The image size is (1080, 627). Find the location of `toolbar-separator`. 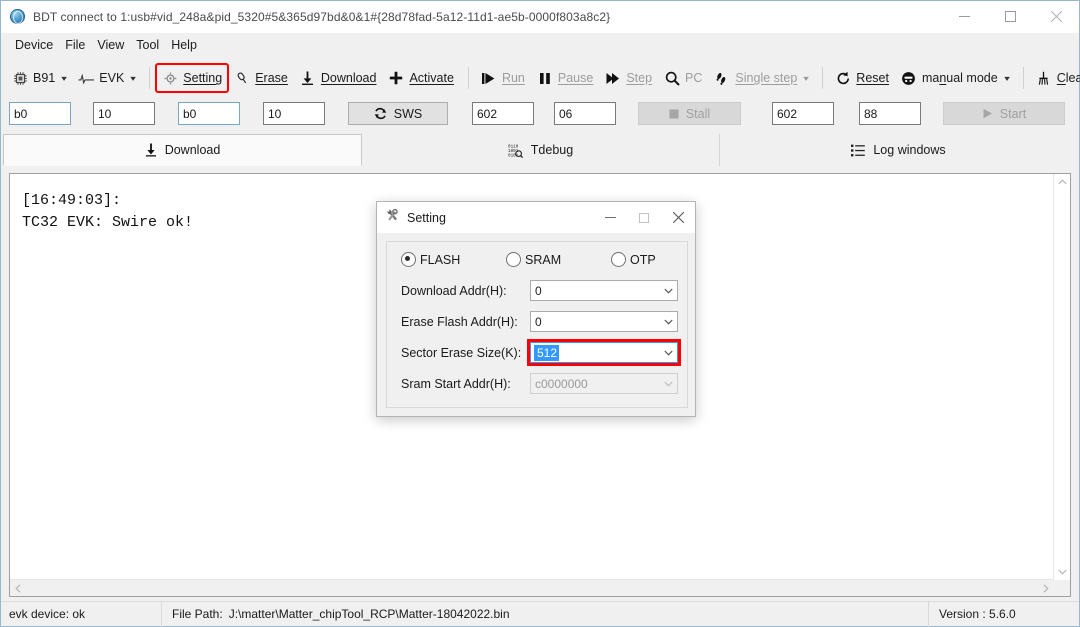

toolbar-separator is located at coordinates (150, 78).